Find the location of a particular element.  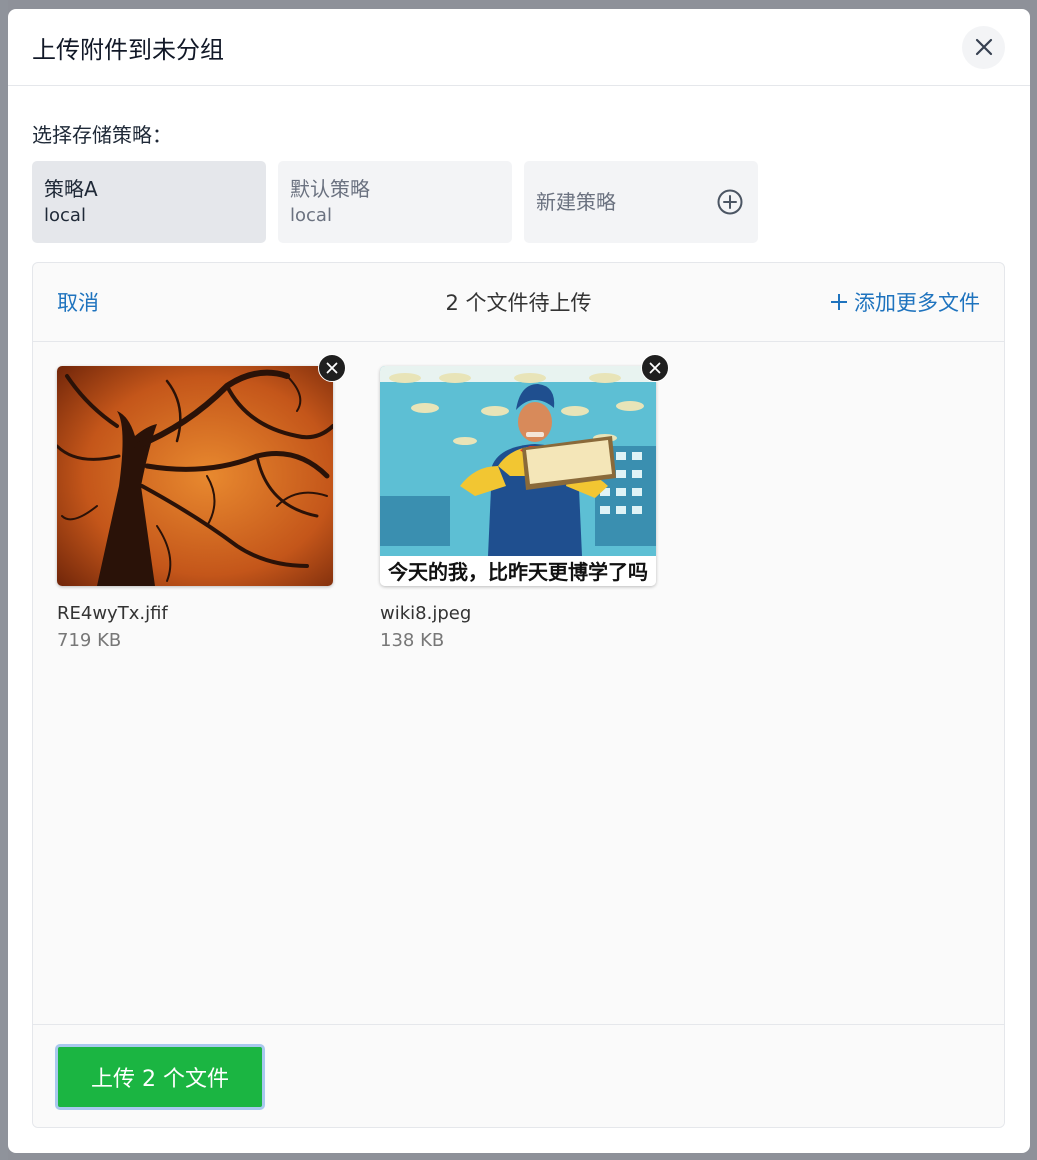

new-policy-button: 新建策略 is located at coordinates (641, 202).